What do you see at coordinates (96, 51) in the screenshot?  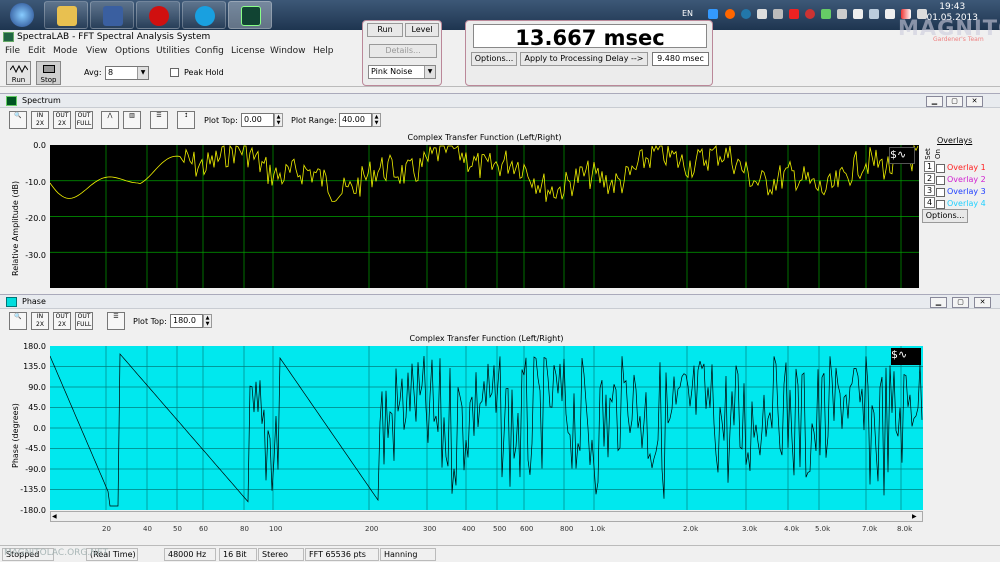 I see `menu-view: View` at bounding box center [96, 51].